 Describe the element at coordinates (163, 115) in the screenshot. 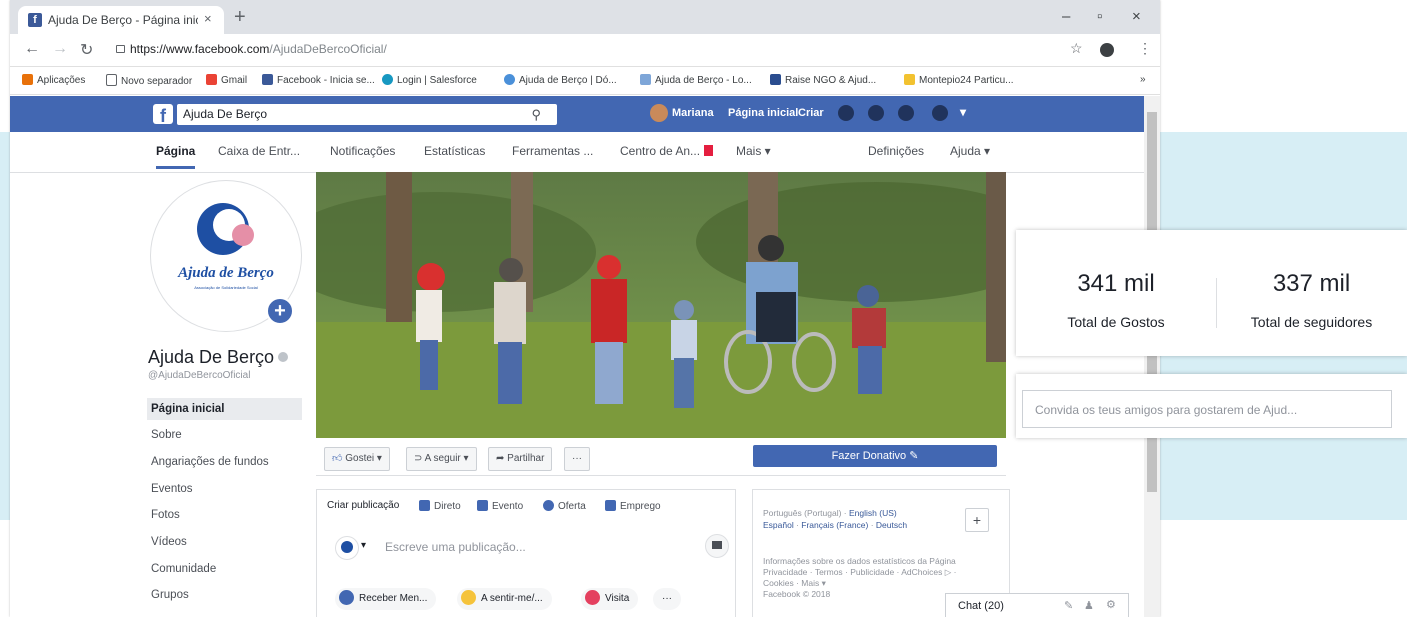

I see `facebook-logo-icon: f` at that location.